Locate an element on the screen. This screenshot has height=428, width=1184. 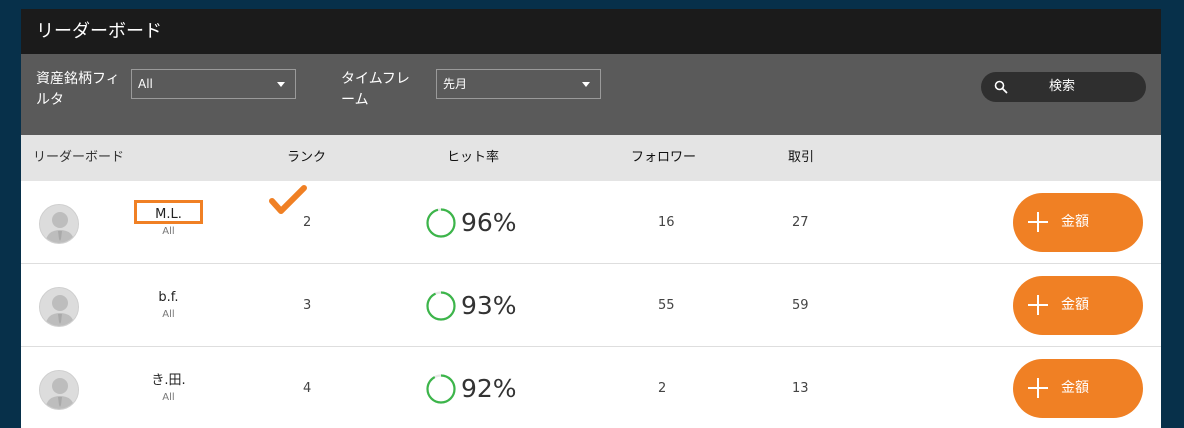
column-header-trades: 取引 is located at coordinates (801, 157).